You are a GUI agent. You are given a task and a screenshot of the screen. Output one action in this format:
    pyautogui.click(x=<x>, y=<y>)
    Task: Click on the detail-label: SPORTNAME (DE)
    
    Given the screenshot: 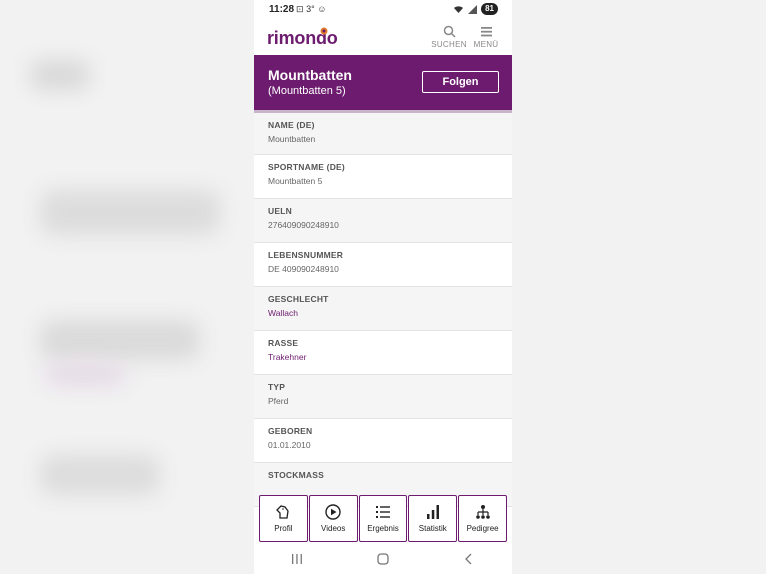 What is the action you would take?
    pyautogui.click(x=306, y=167)
    